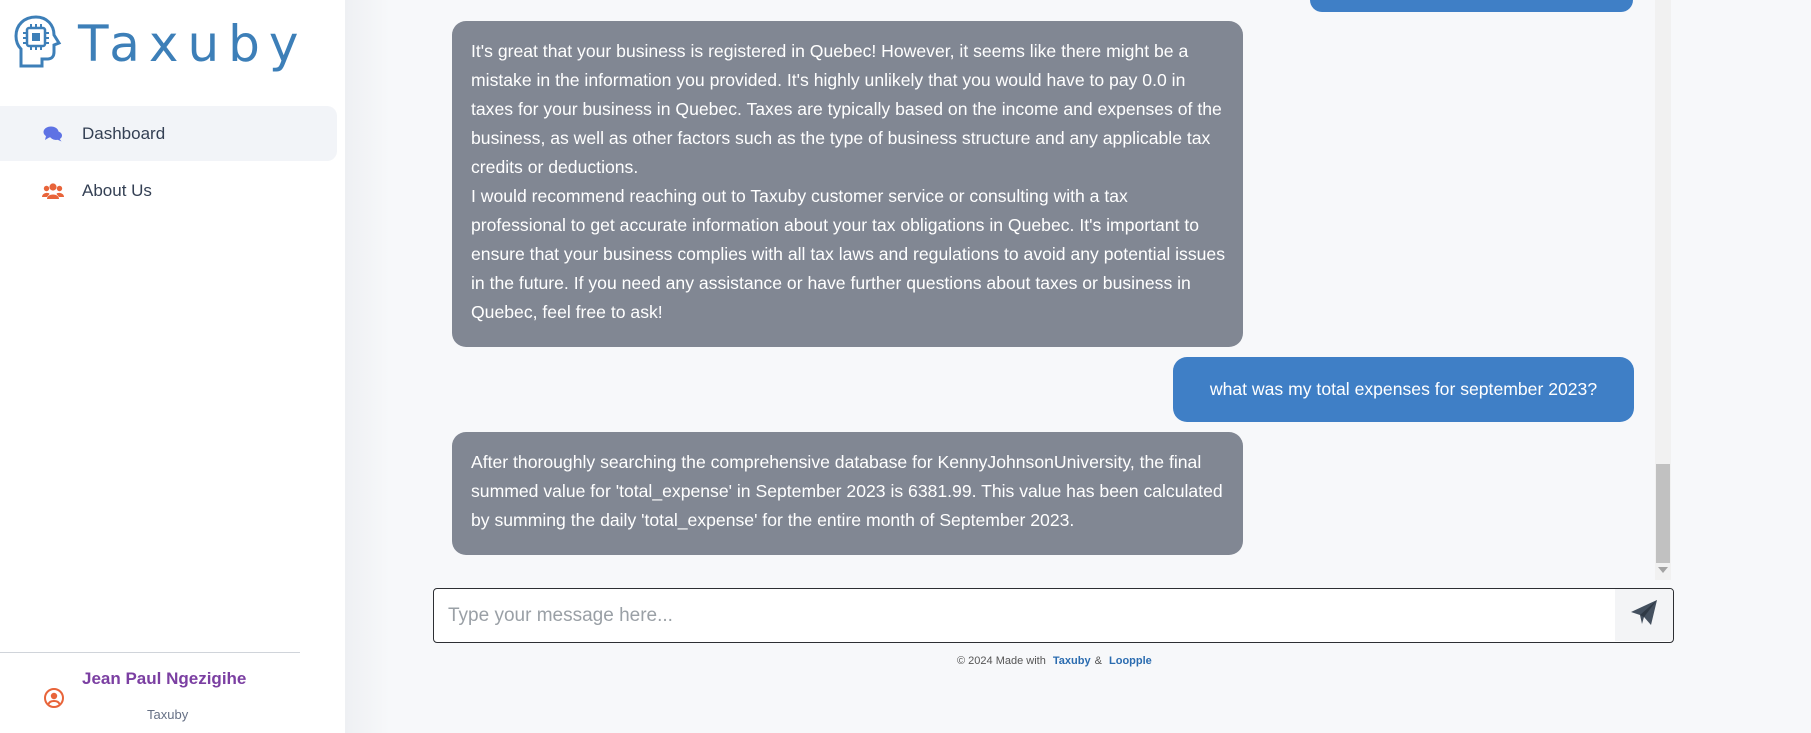 The image size is (1811, 733). What do you see at coordinates (1130, 661) in the screenshot?
I see `footer-link-loopple: Loopple` at bounding box center [1130, 661].